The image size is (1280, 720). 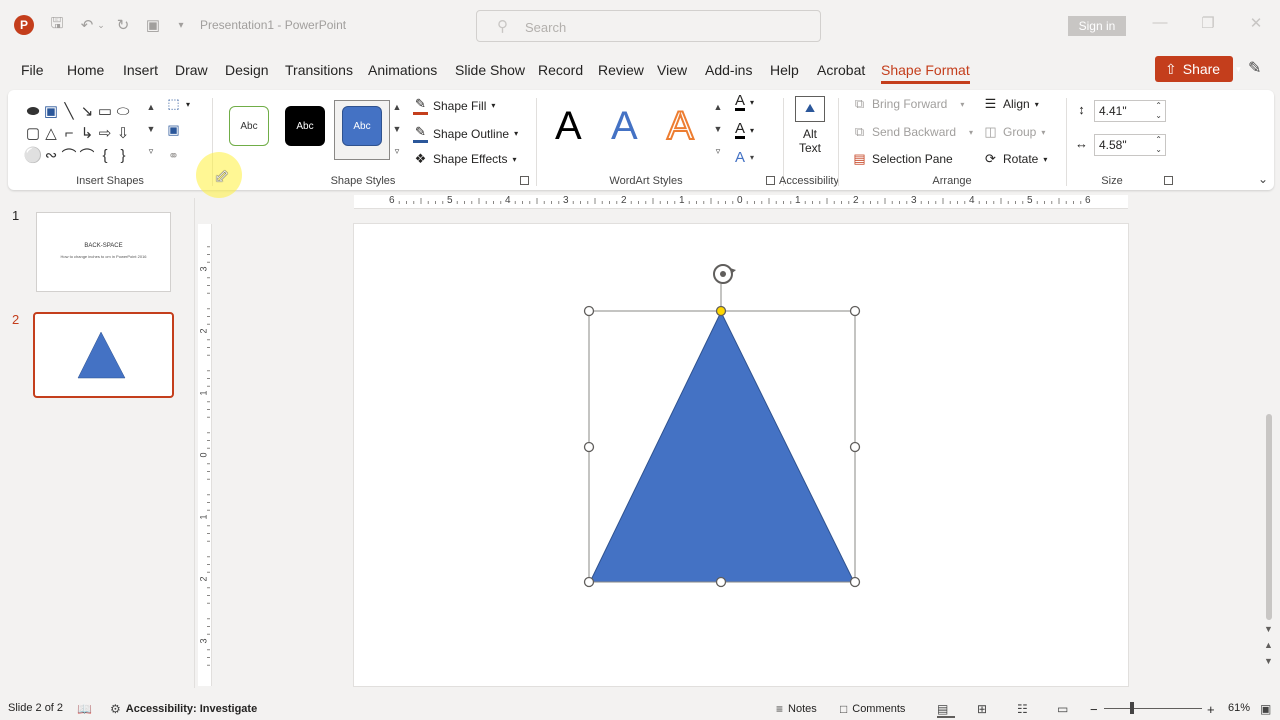 I want to click on notes-button: ≡ Notes, so click(x=796, y=709).